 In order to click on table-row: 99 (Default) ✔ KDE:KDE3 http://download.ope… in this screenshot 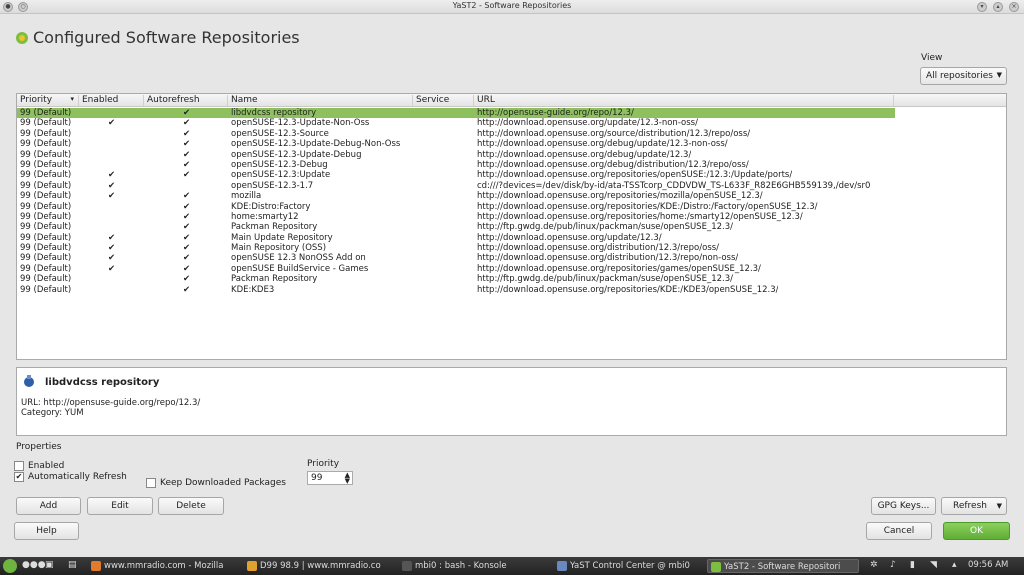, I will do `click(511, 290)`.